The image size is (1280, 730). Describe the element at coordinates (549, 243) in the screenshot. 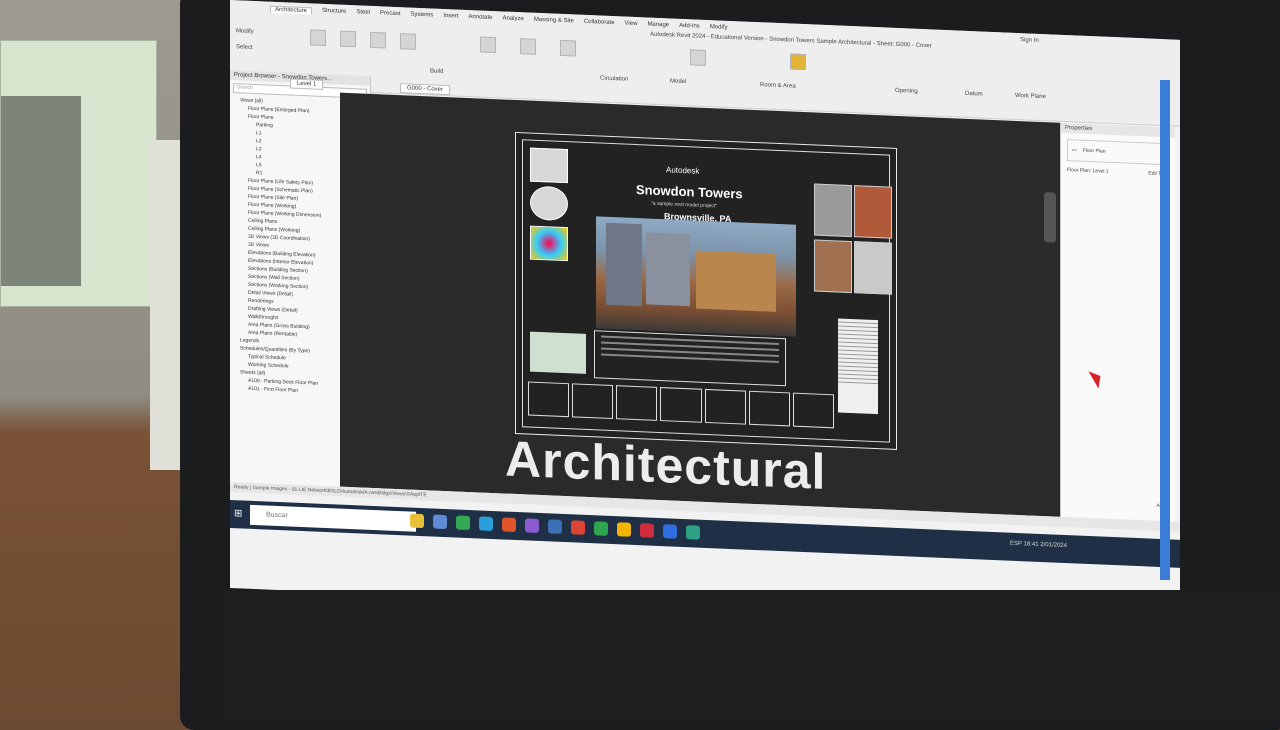

I see `color-wheel-logo` at that location.